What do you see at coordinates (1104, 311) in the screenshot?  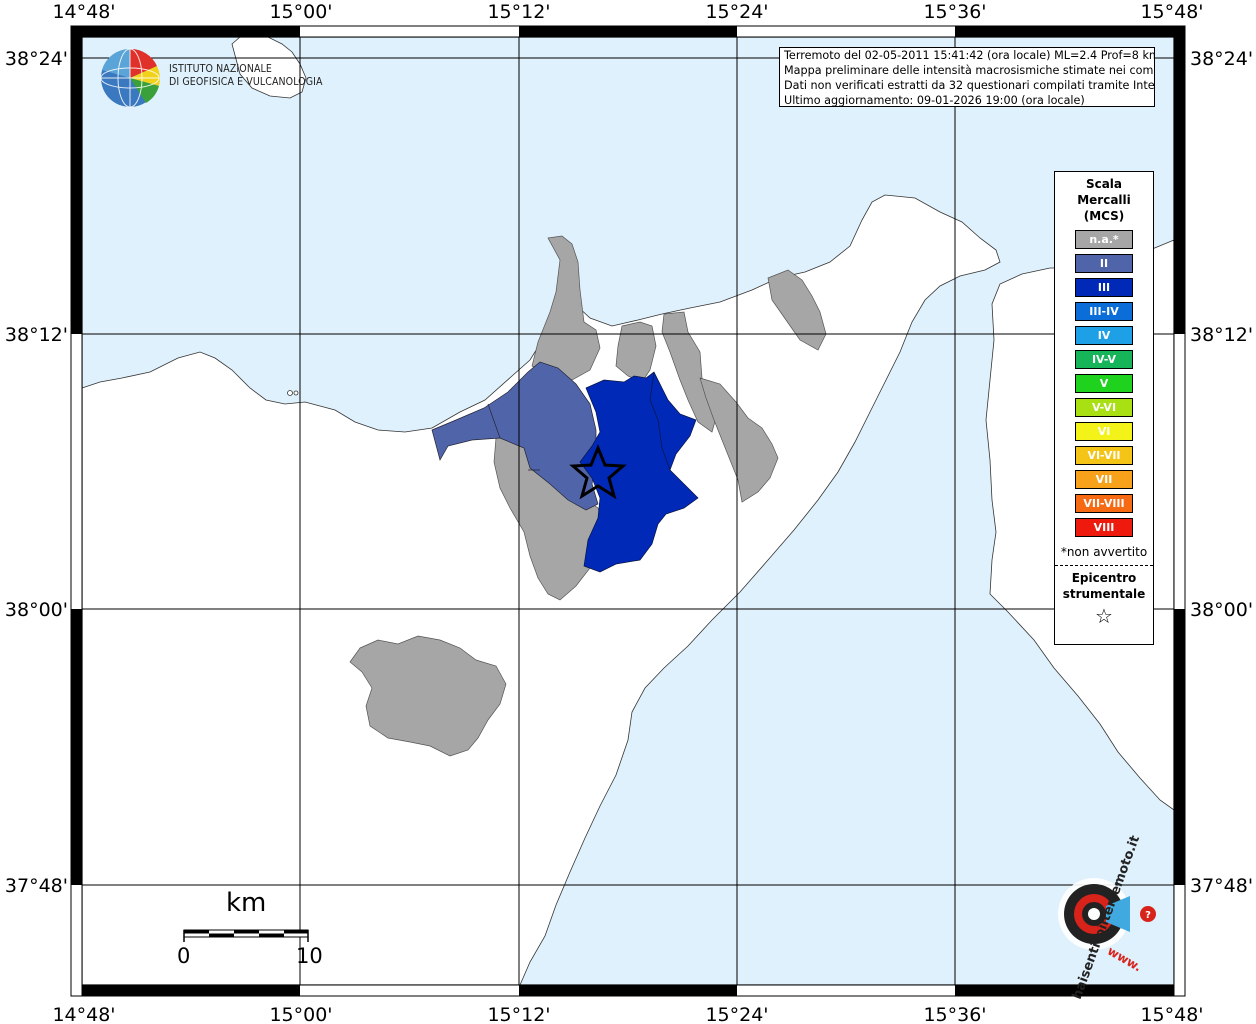 I see `legend-item: III-IV` at bounding box center [1104, 311].